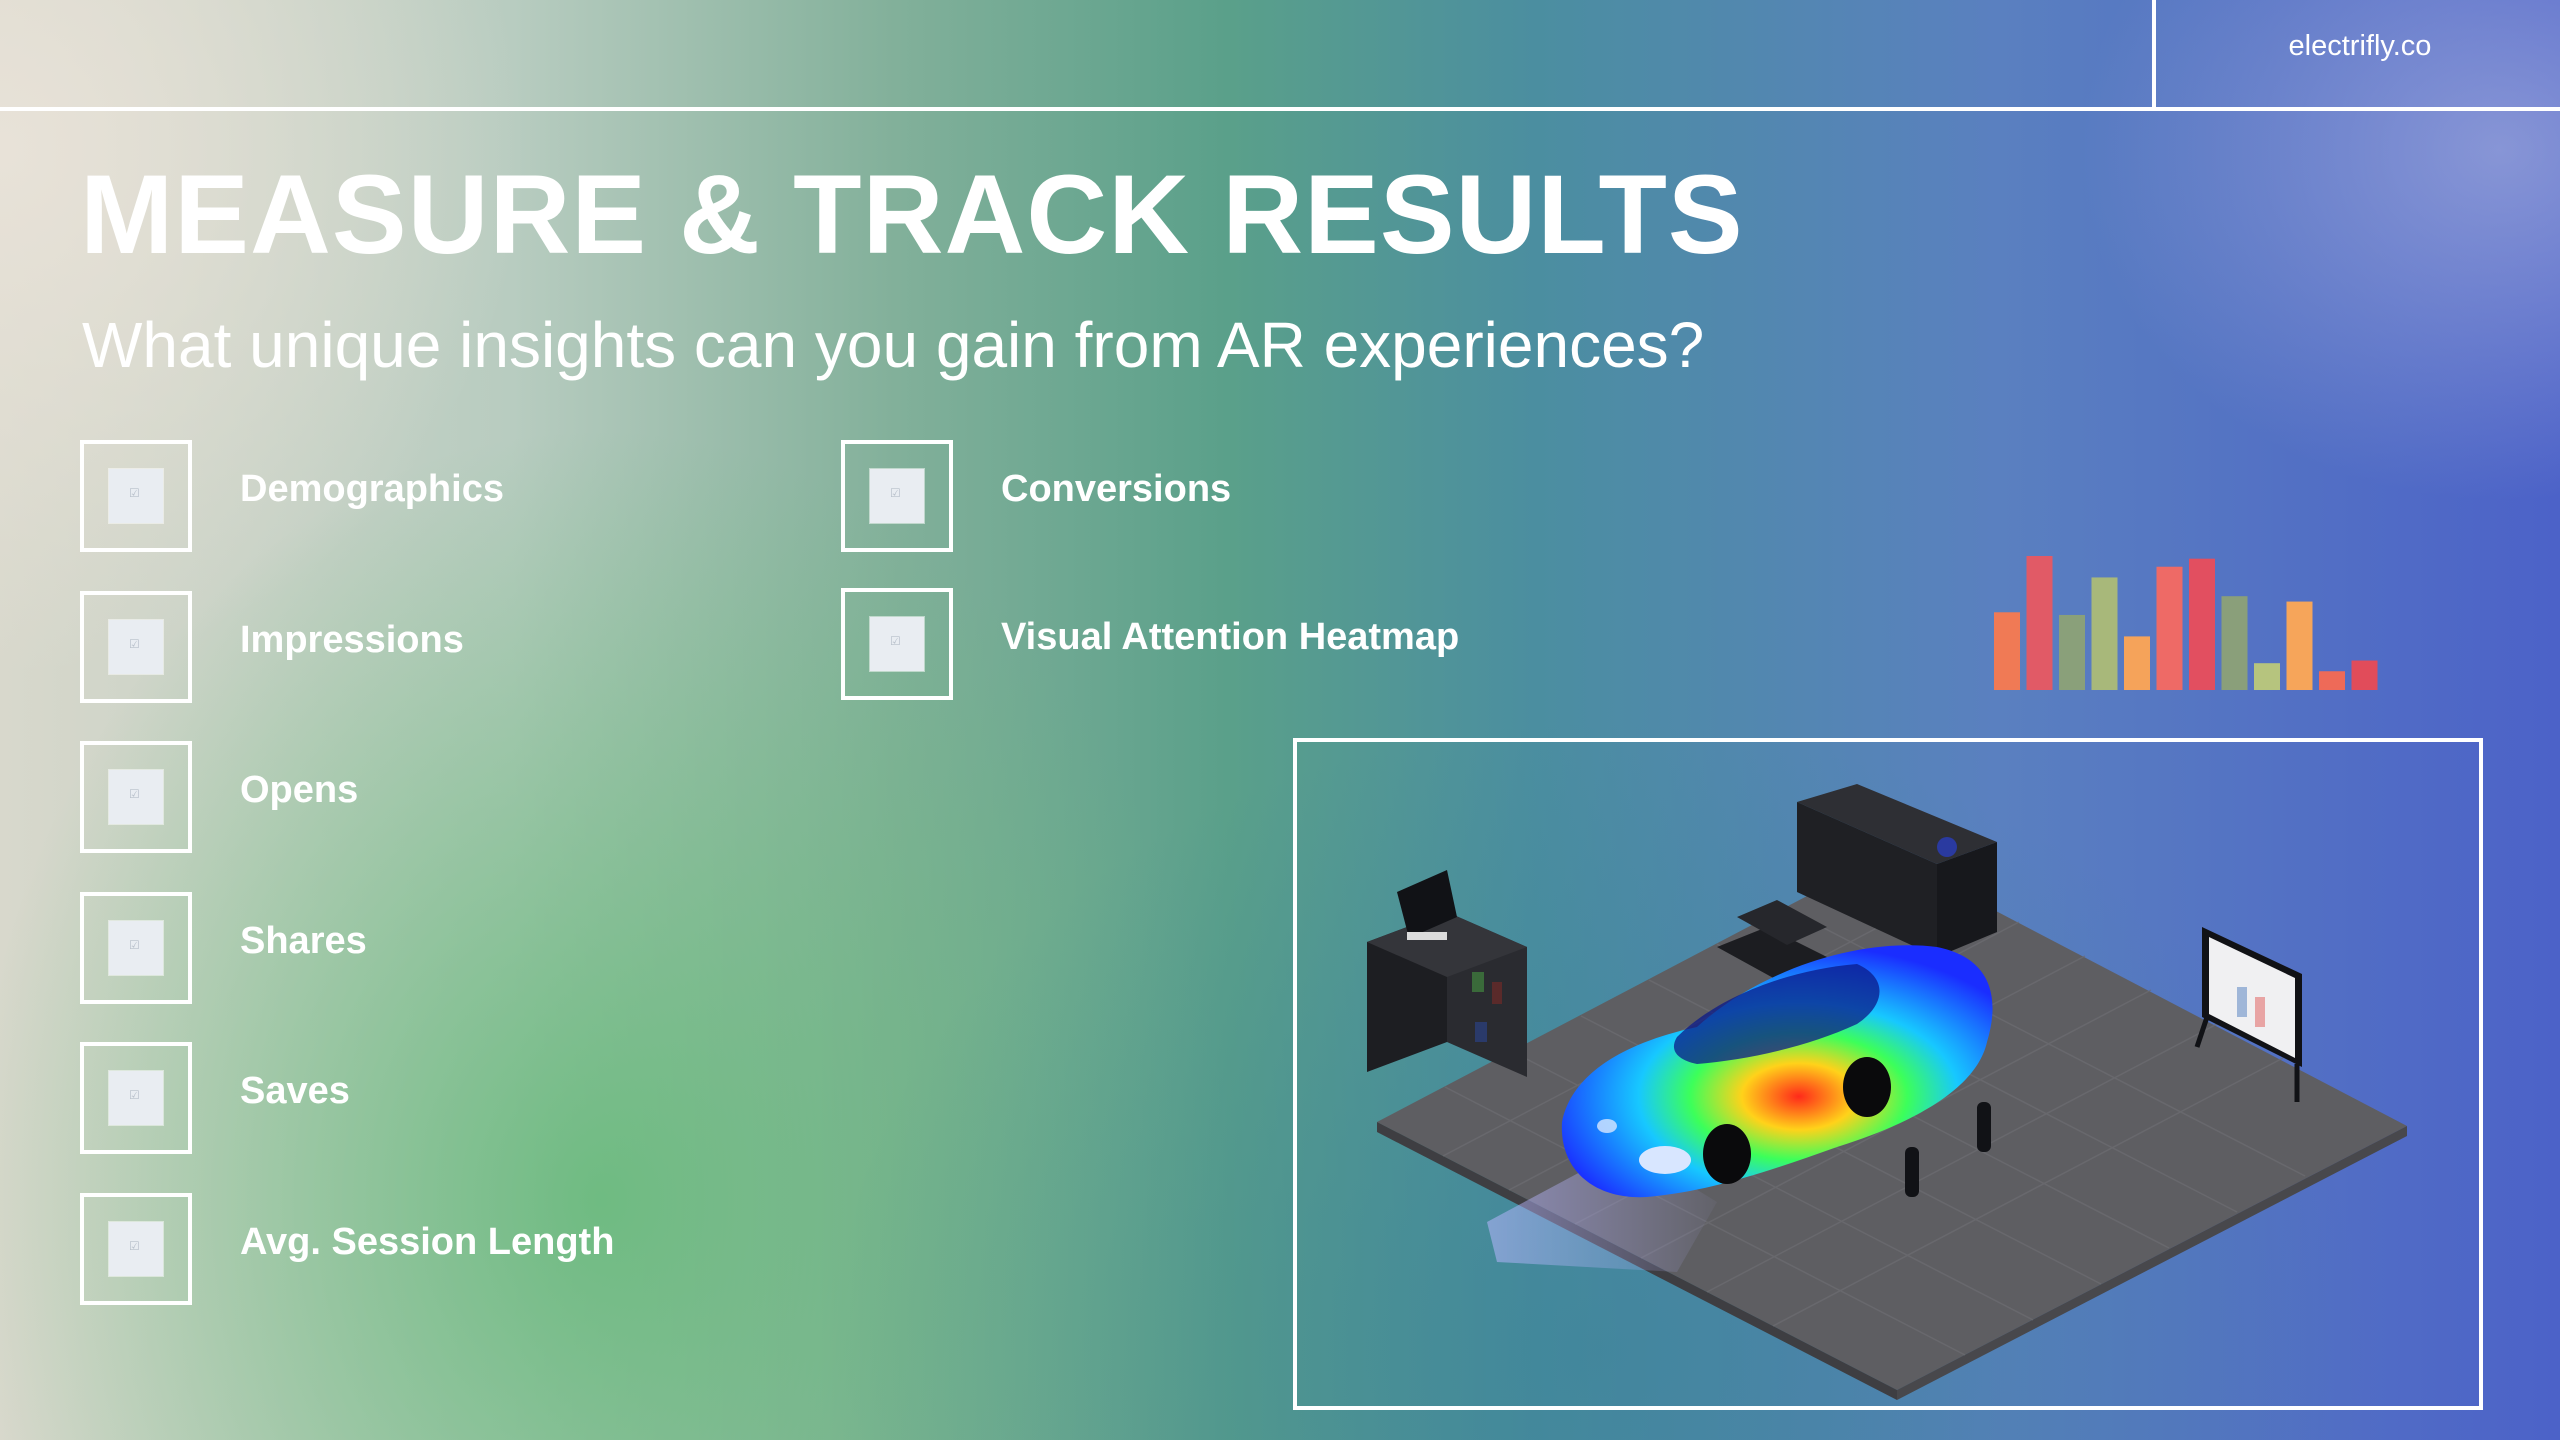 Image resolution: width=2560 pixels, height=1440 pixels. I want to click on metric-label: Shares, so click(303, 941).